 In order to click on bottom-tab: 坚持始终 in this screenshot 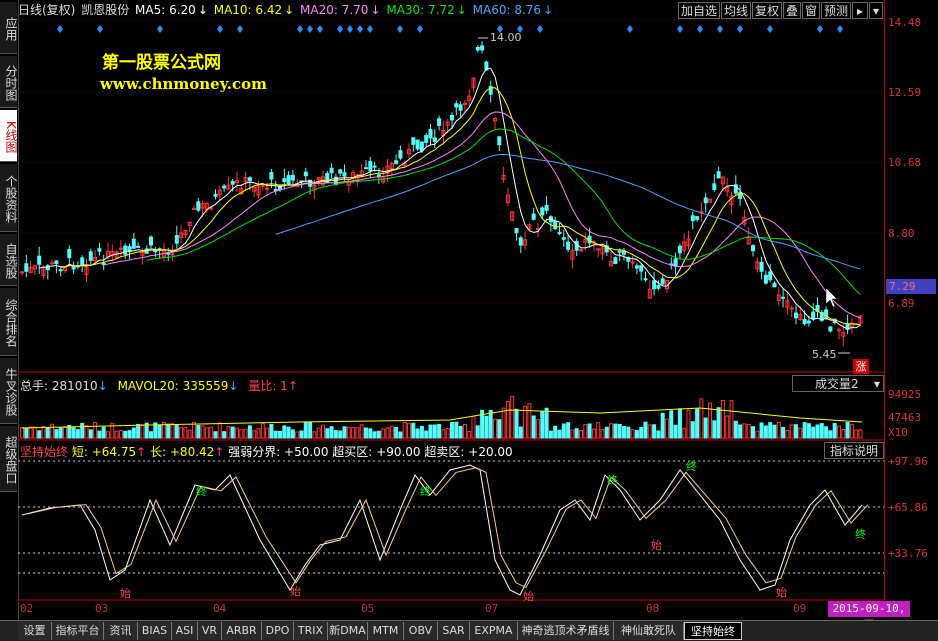, I will do `click(713, 631)`.